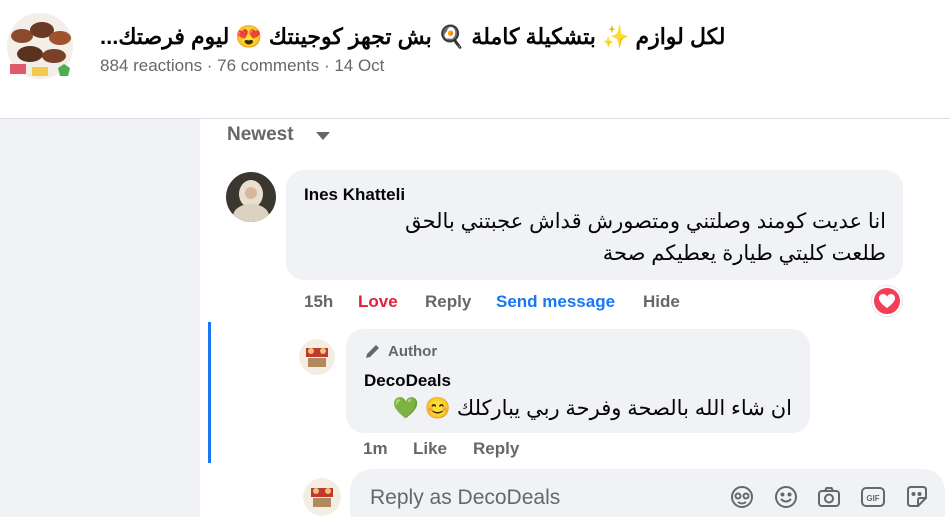 This screenshot has width=950, height=517. I want to click on emoji-icon, so click(786, 497).